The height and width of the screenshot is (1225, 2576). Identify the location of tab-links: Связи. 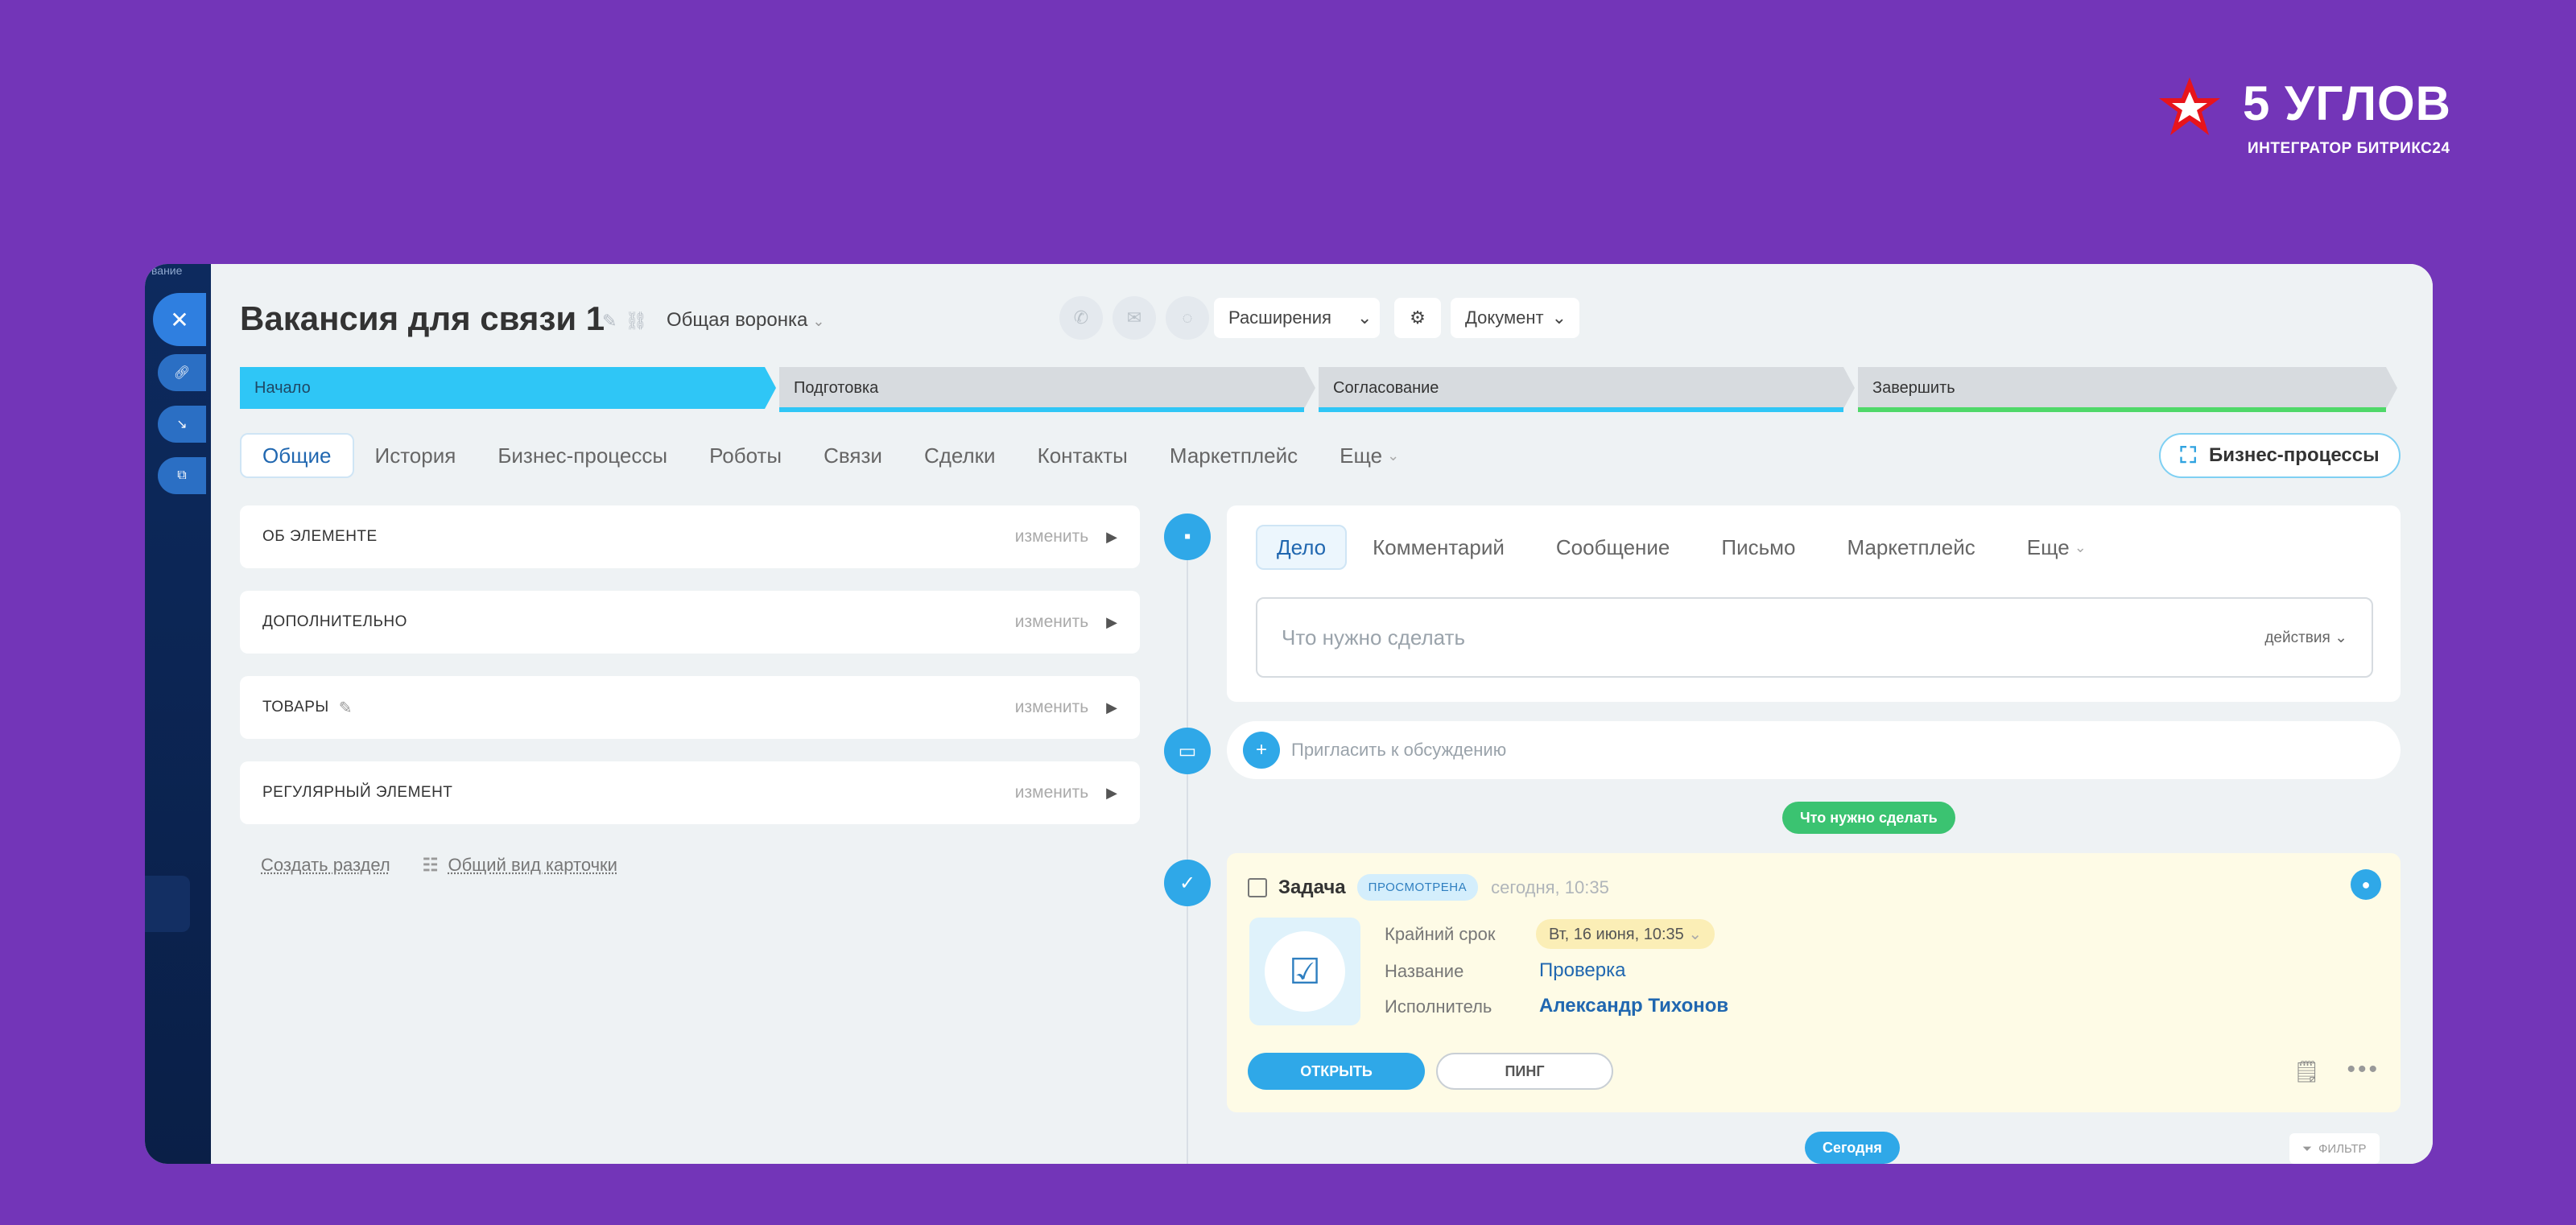
(853, 455).